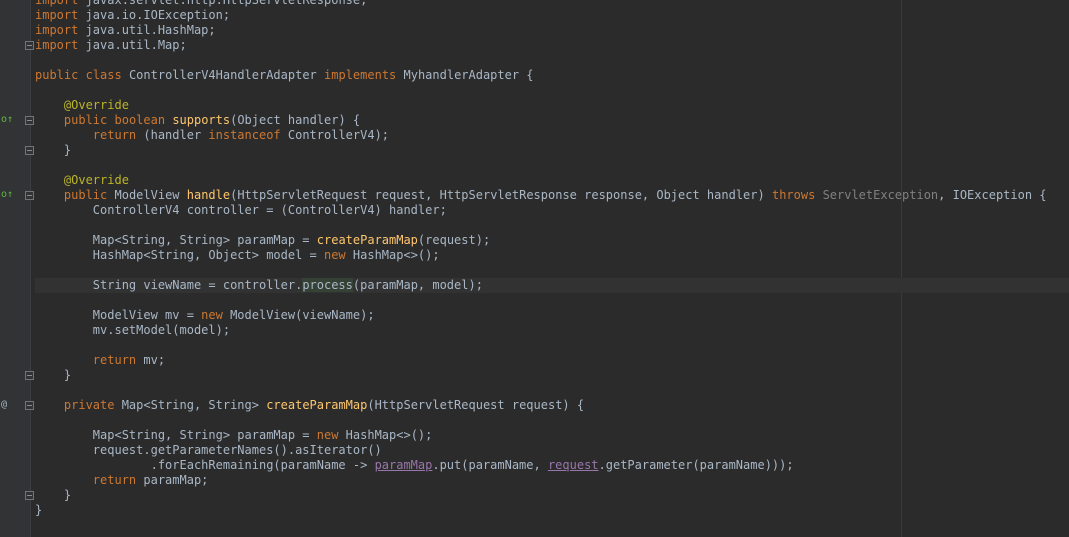 Image resolution: width=1069 pixels, height=537 pixels. What do you see at coordinates (552, 15) in the screenshot?
I see `code-line: import java.io.IOException;` at bounding box center [552, 15].